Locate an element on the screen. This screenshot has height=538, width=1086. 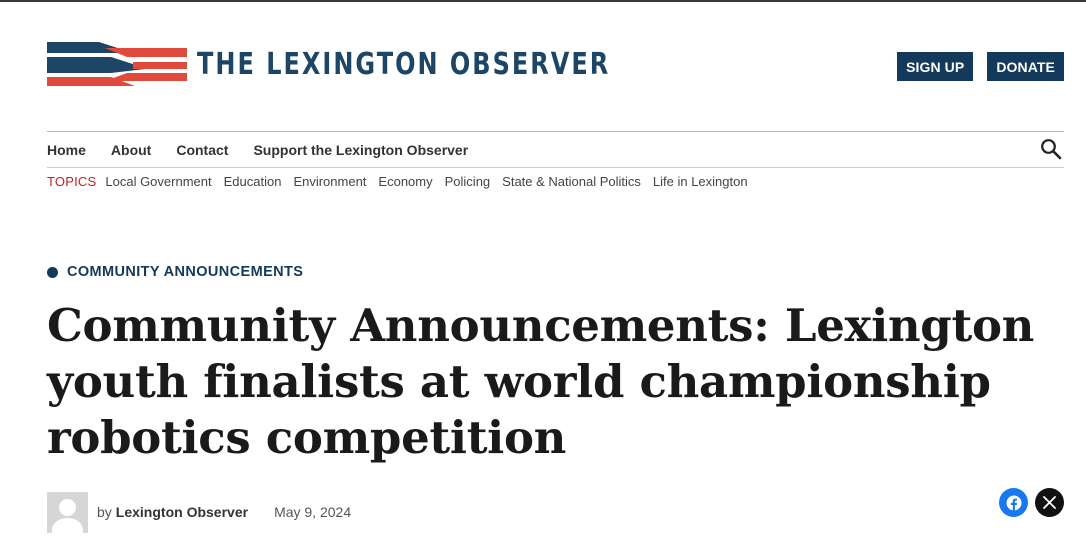
donate-button: DONATE is located at coordinates (1025, 66).